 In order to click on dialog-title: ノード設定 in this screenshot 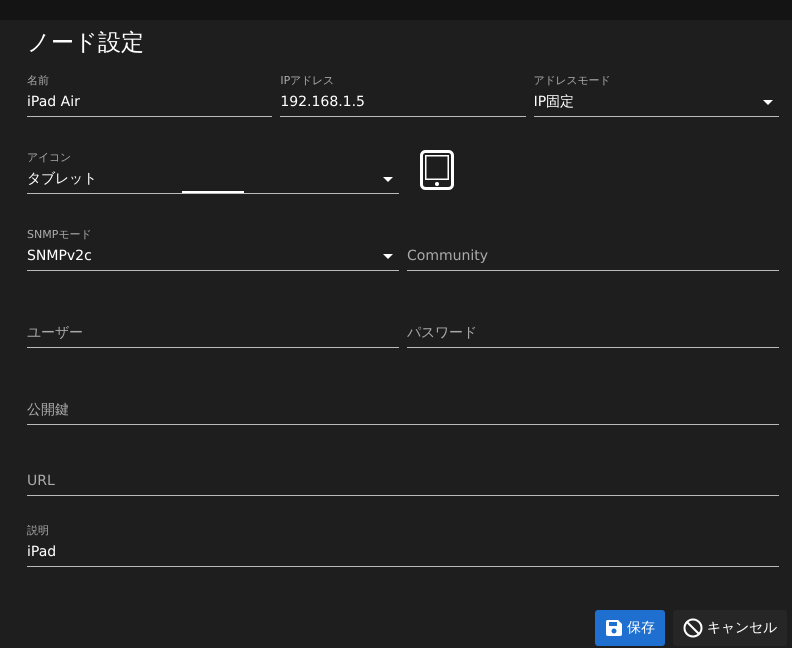, I will do `click(86, 43)`.